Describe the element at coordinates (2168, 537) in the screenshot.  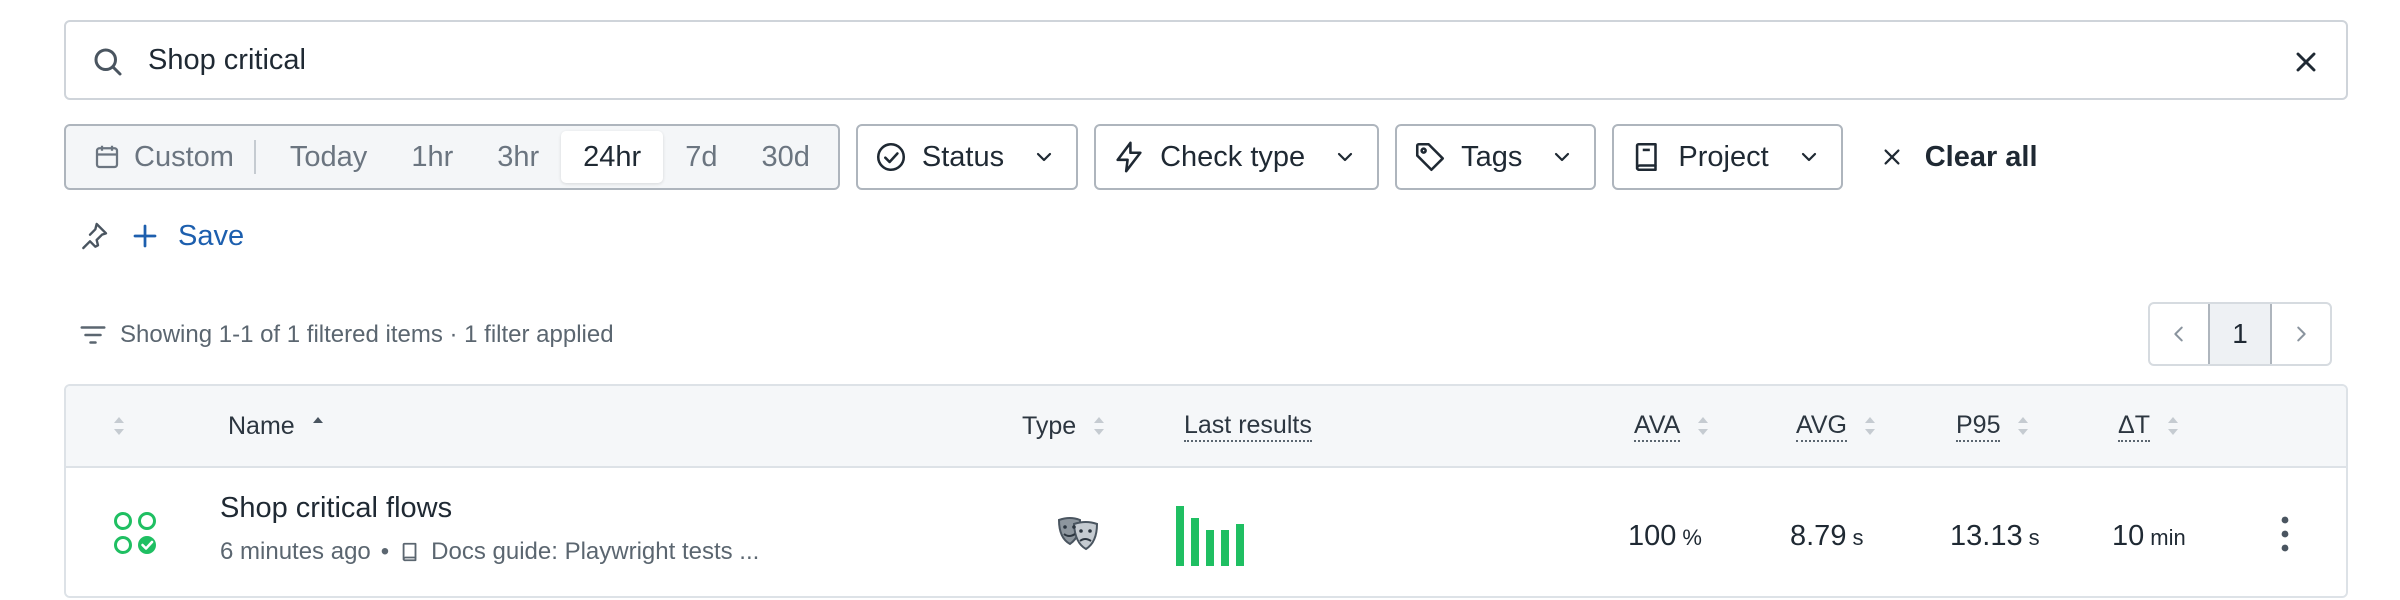
I see `dt-unit: min` at that location.